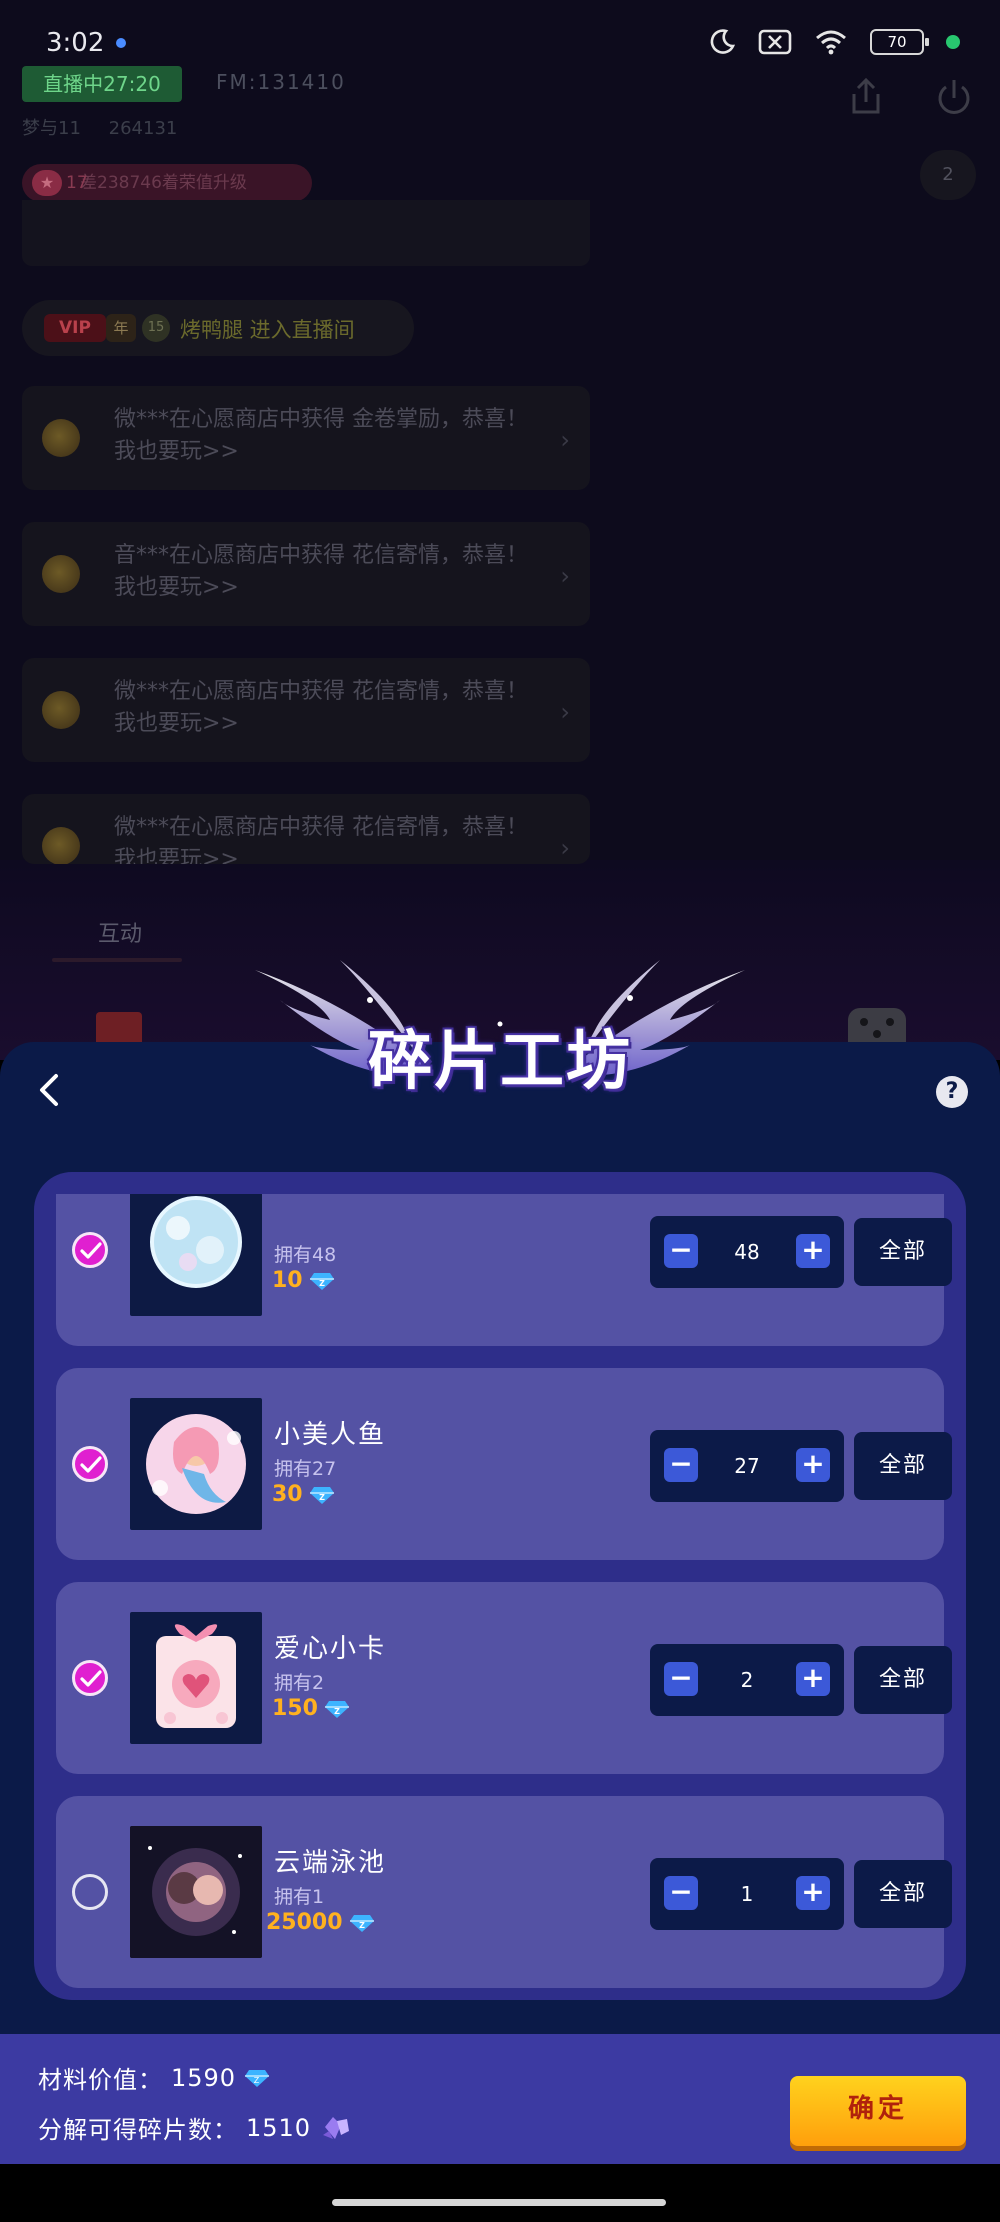 The height and width of the screenshot is (2222, 1000). I want to click on quantity-stepper: − 1 +, so click(747, 1894).